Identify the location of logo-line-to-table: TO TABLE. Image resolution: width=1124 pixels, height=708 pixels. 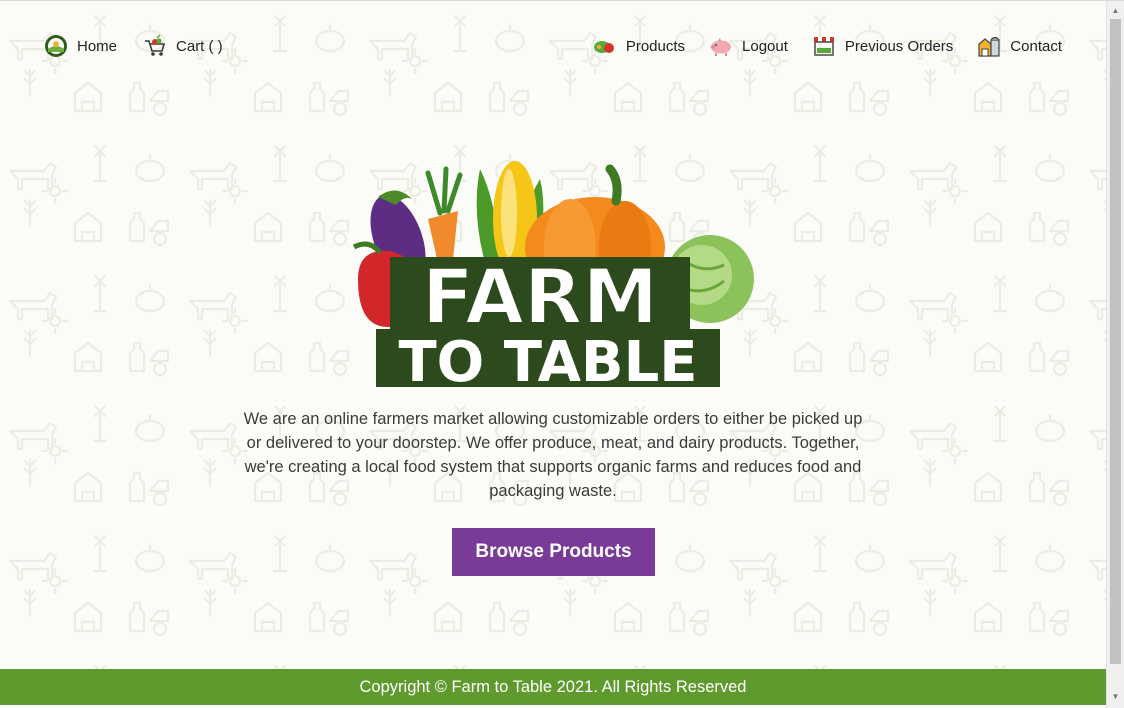
(547, 359).